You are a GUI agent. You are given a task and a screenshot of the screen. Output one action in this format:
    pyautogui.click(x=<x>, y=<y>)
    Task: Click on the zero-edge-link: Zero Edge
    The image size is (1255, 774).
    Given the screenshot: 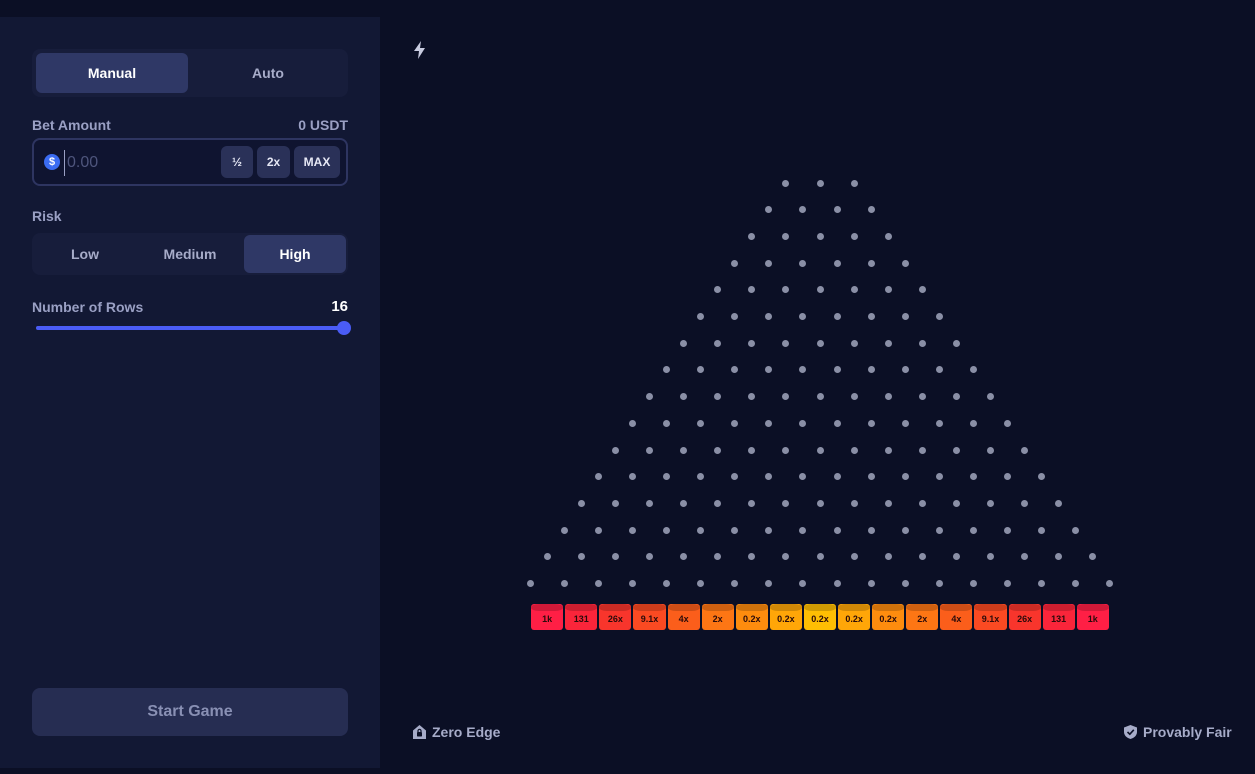 What is the action you would take?
    pyautogui.click(x=456, y=732)
    